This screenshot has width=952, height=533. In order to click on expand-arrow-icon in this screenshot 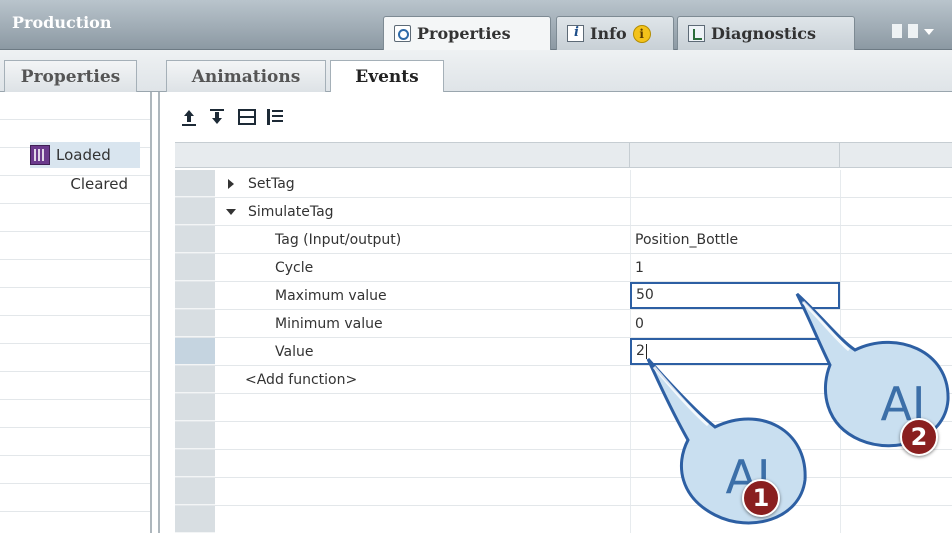, I will do `click(231, 183)`.